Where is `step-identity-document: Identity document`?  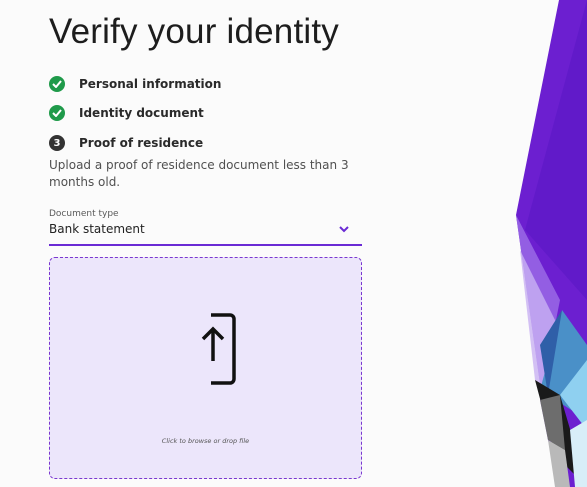 step-identity-document: Identity document is located at coordinates (126, 113).